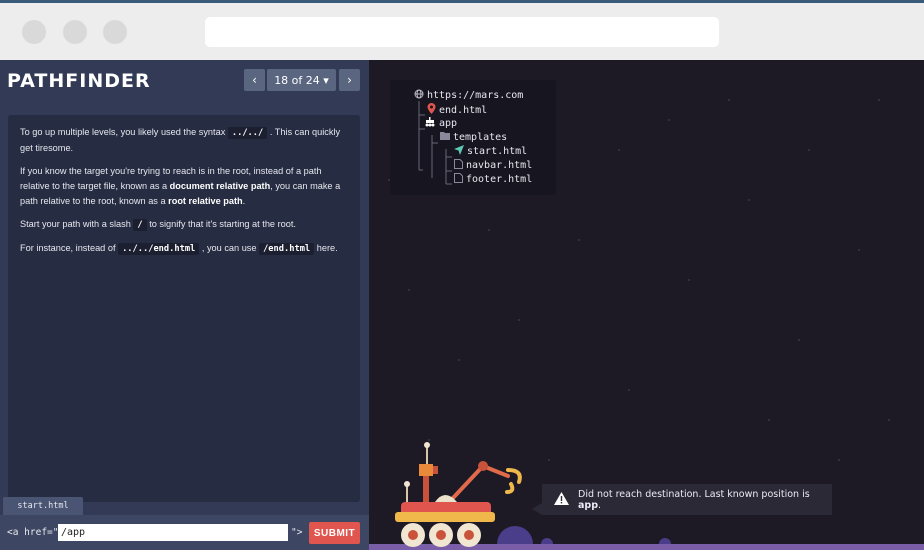 The image size is (924, 550). Describe the element at coordinates (349, 80) in the screenshot. I see `next-level-button: ›` at that location.